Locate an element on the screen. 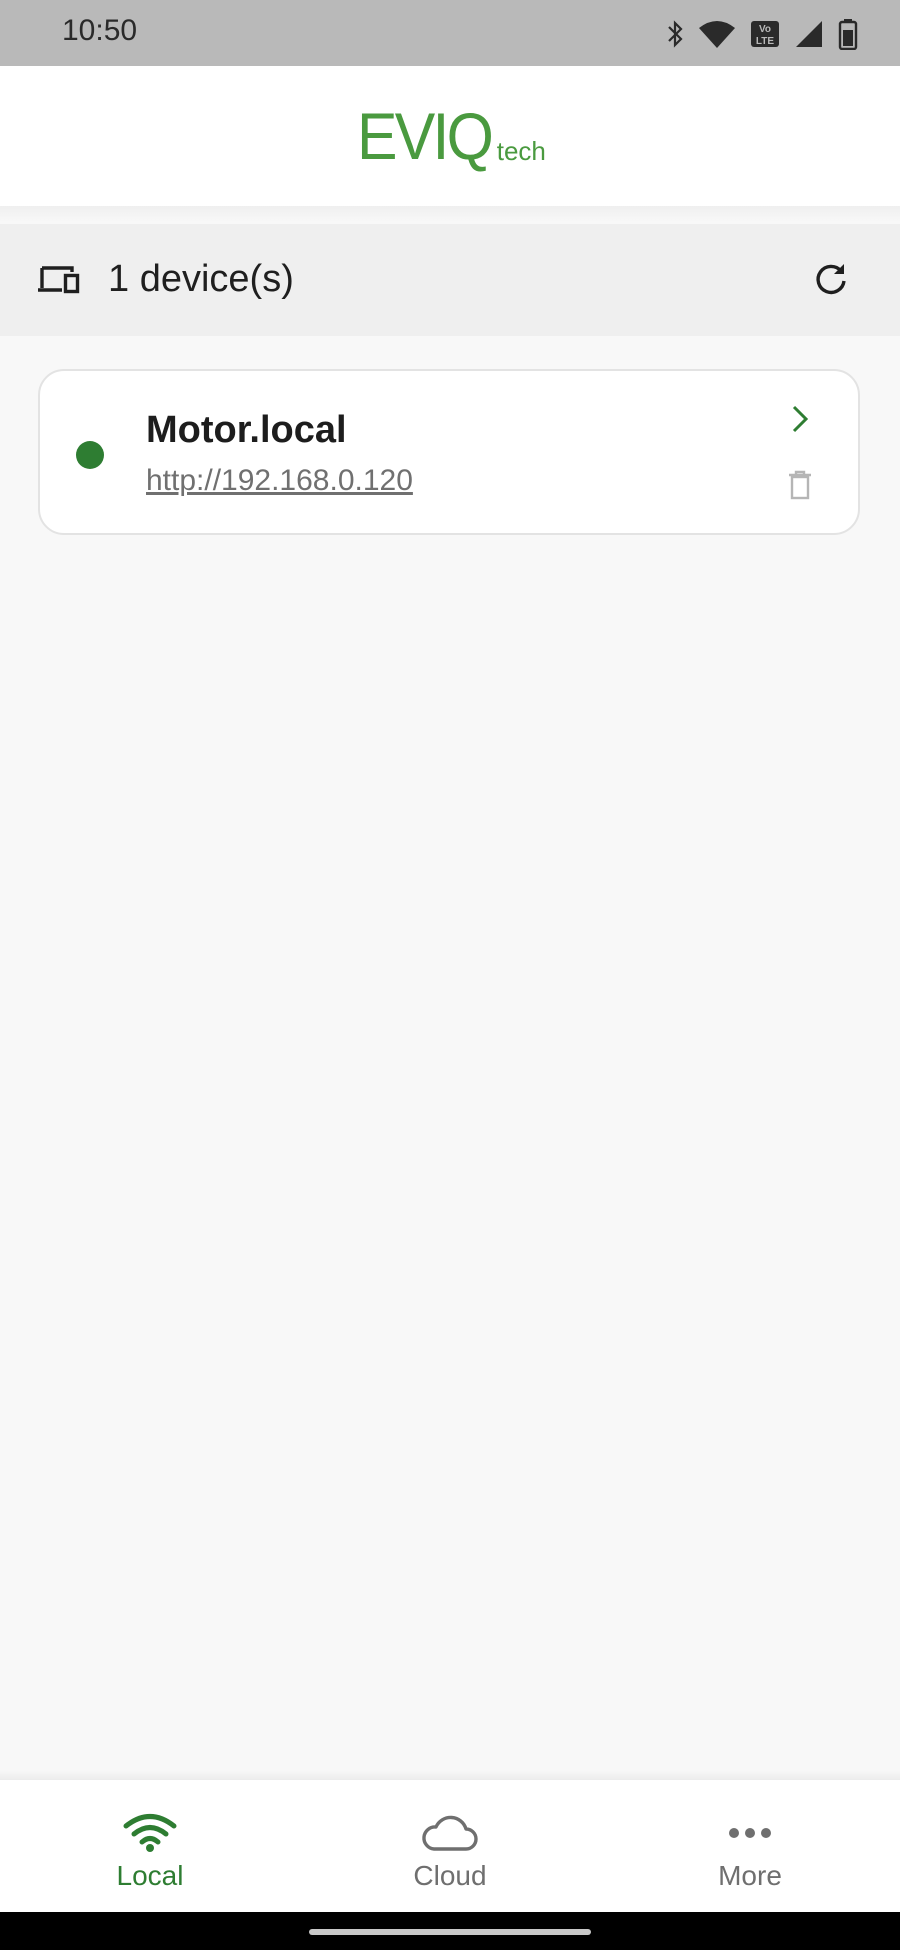 This screenshot has height=1950, width=900. devices-icon is located at coordinates (59, 282).